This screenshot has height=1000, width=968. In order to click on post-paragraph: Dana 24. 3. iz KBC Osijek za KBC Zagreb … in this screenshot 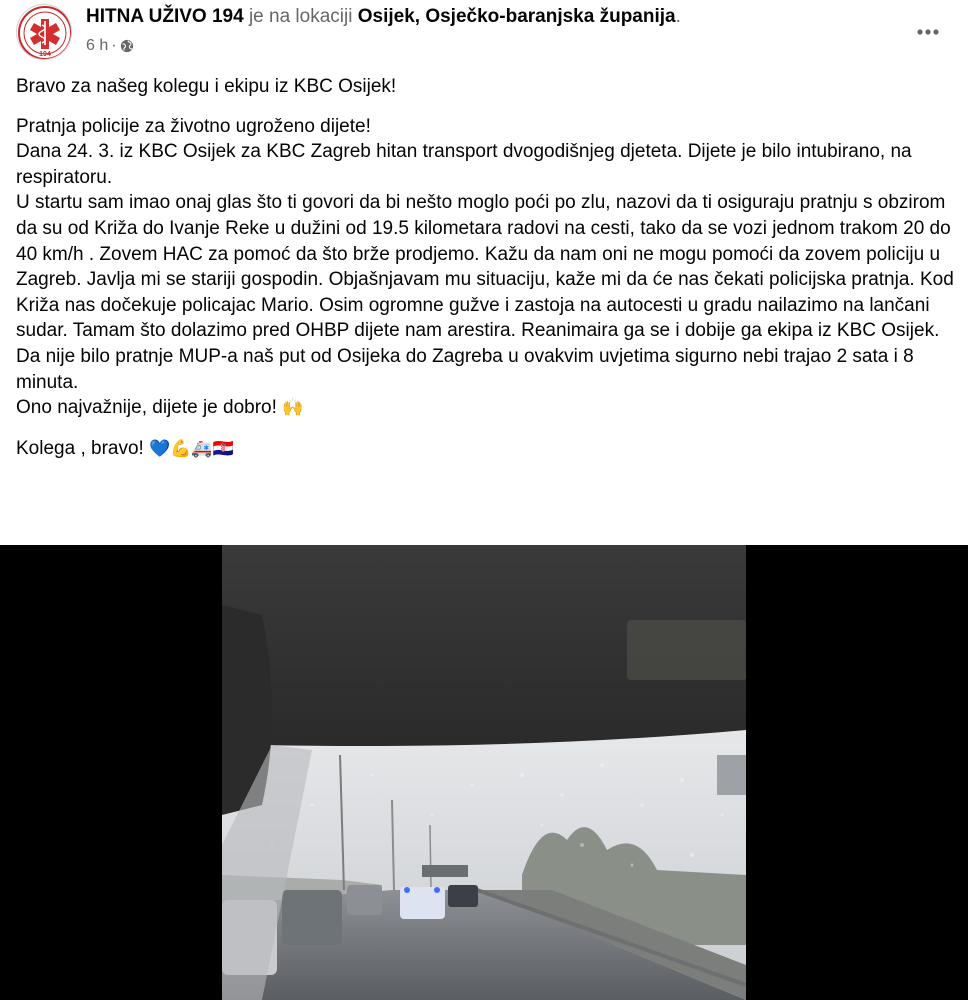, I will do `click(464, 164)`.